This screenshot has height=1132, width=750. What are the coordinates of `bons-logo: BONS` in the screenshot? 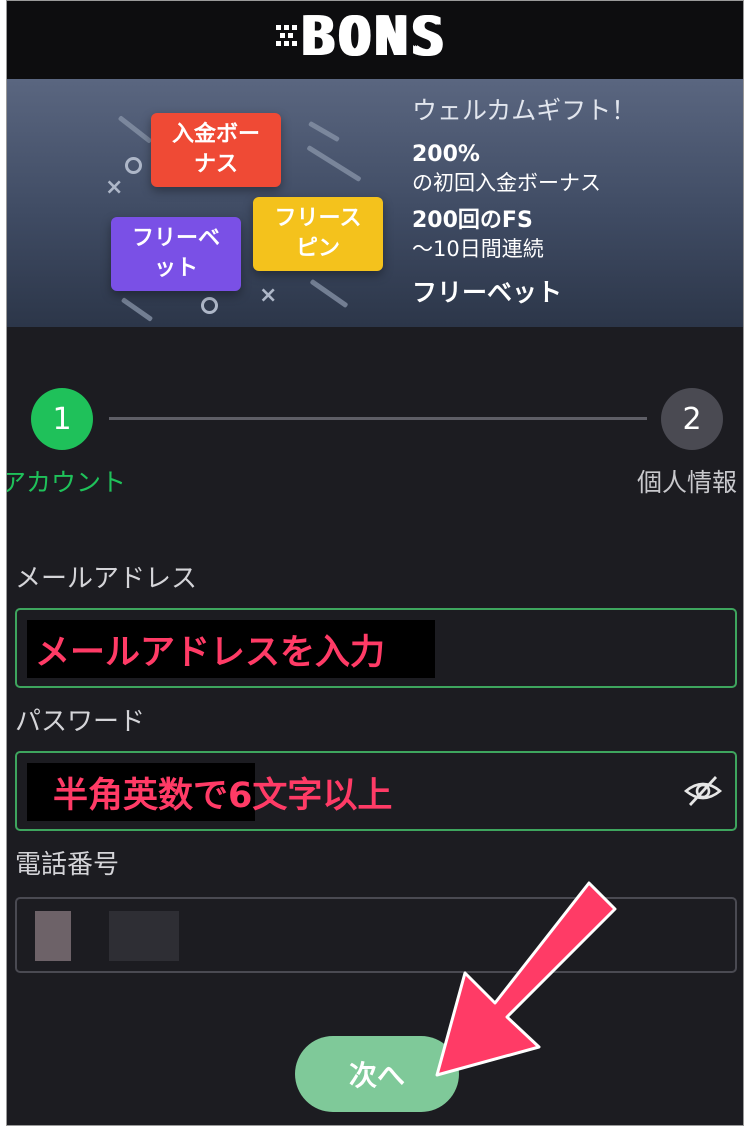 It's located at (362, 36).